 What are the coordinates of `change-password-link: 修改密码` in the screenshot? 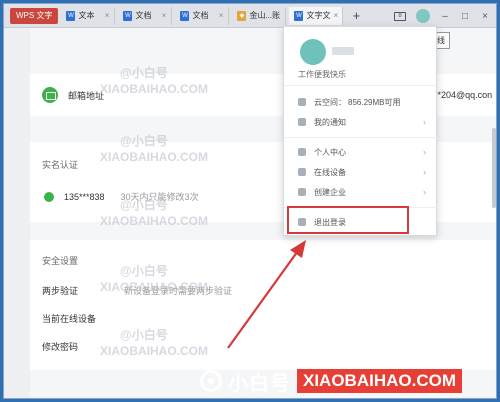 It's located at (60, 346).